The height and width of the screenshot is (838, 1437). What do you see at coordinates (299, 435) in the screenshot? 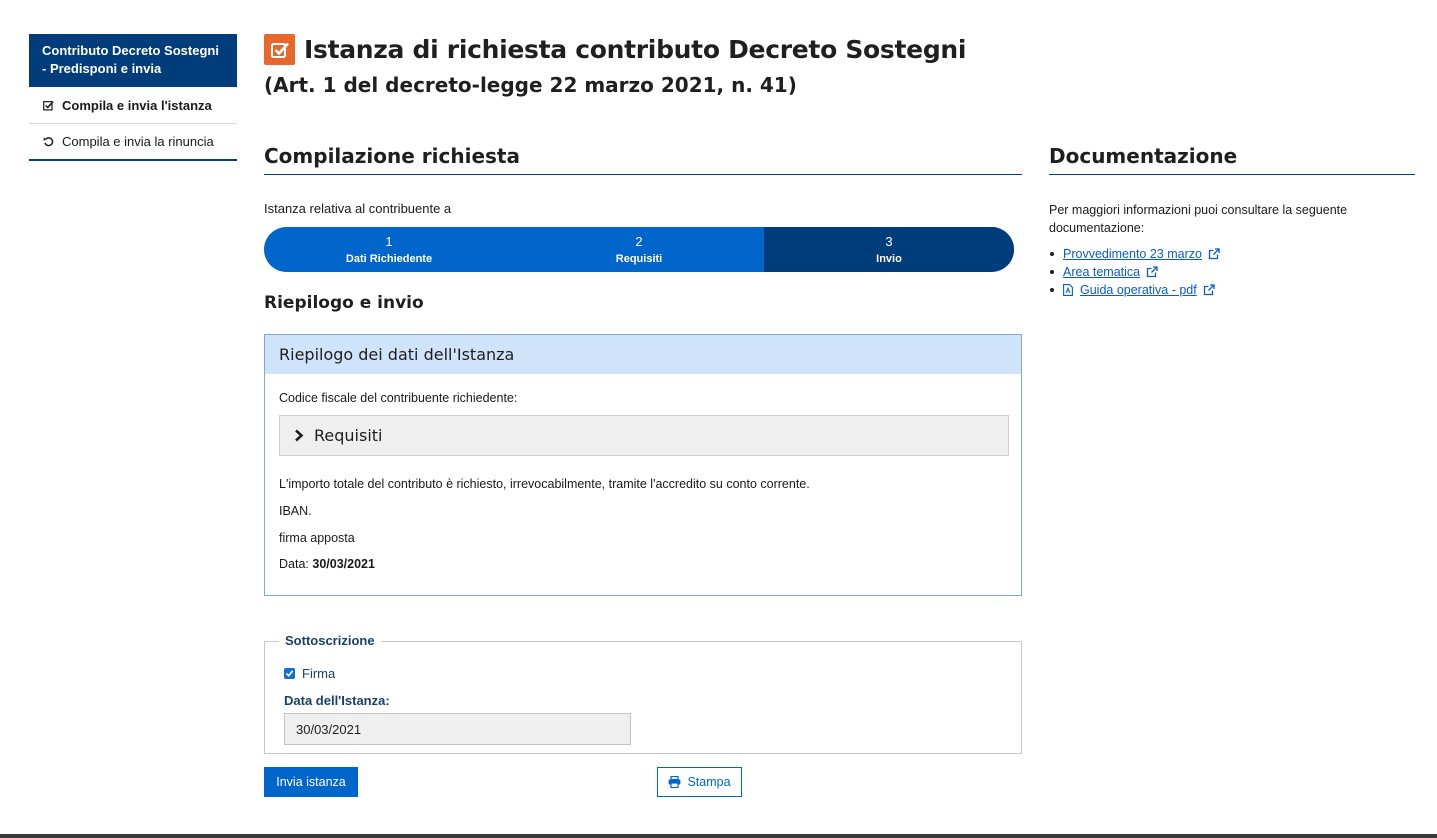
I see `chevron-right-icon` at bounding box center [299, 435].